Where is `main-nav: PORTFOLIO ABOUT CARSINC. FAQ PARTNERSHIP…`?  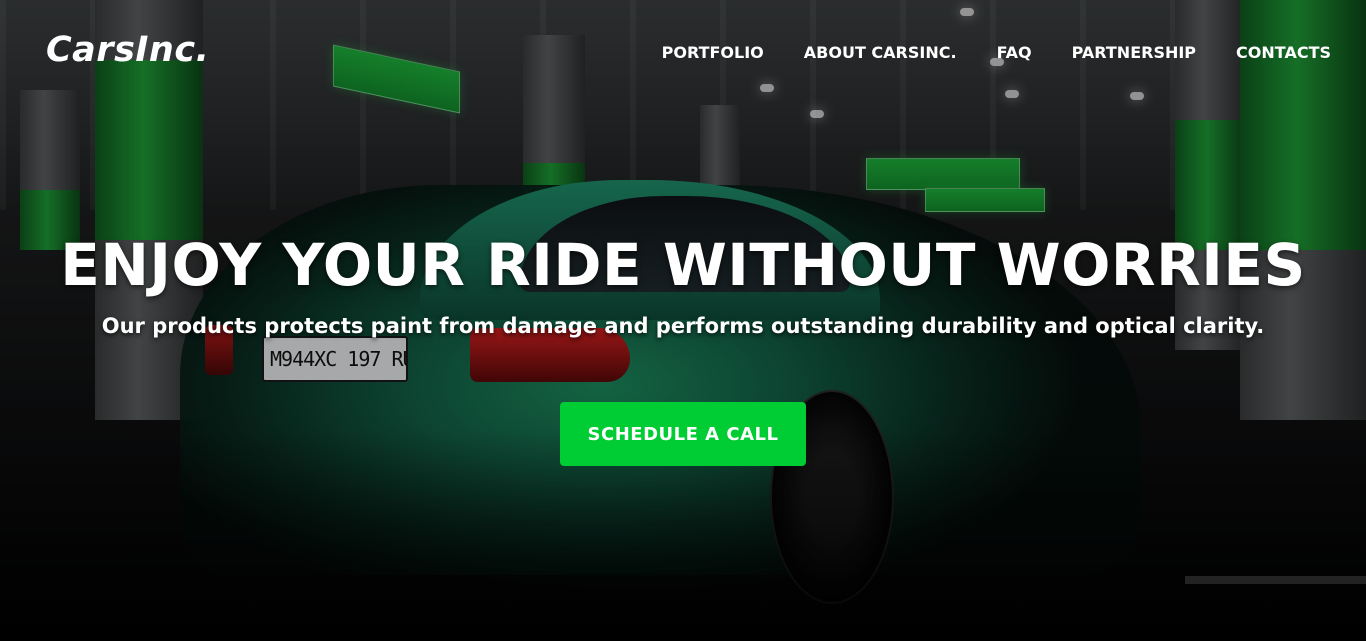 main-nav: PORTFOLIO ABOUT CARSINC. FAQ PARTNERSHIP… is located at coordinates (996, 53).